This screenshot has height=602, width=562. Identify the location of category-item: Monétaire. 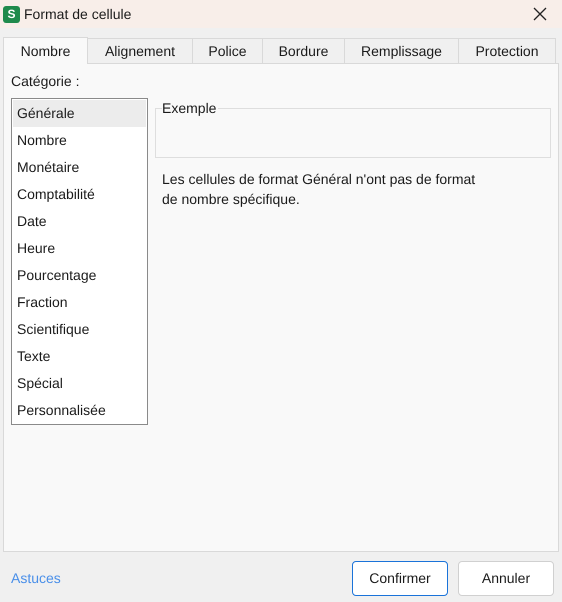
(79, 167).